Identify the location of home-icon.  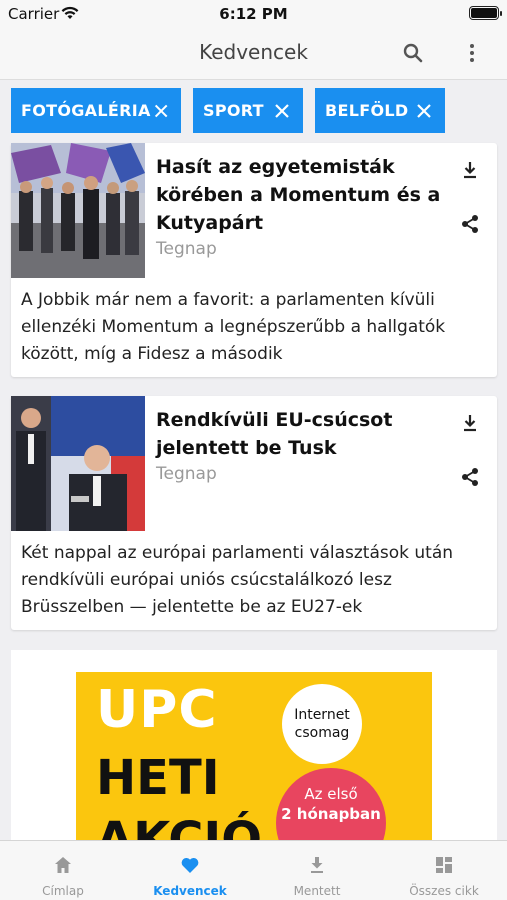
(63, 865).